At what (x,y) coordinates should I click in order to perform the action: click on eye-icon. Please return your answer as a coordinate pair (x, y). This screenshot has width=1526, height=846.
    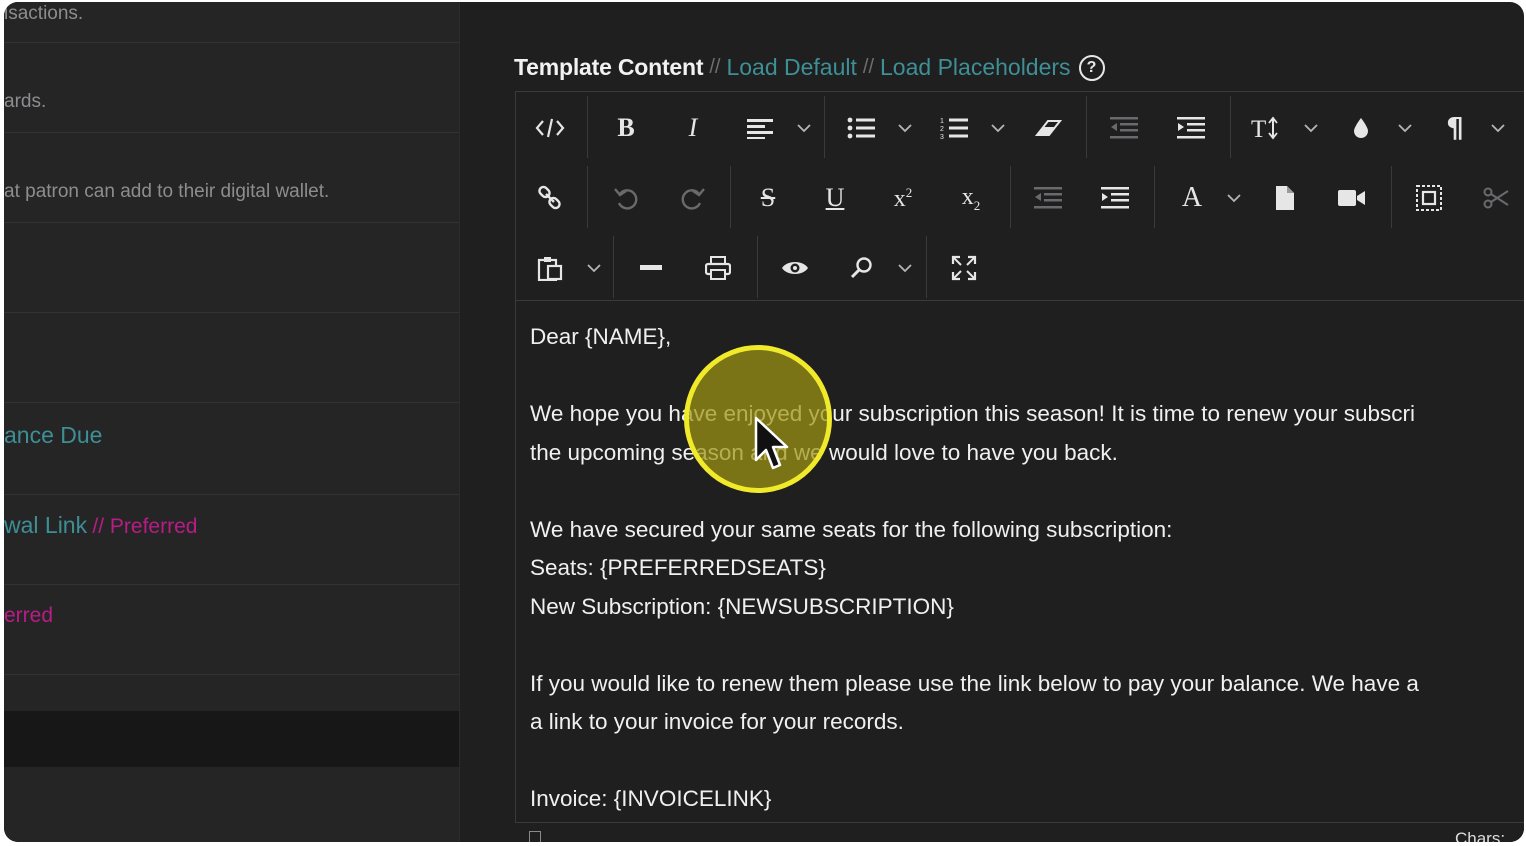
    Looking at the image, I should click on (795, 268).